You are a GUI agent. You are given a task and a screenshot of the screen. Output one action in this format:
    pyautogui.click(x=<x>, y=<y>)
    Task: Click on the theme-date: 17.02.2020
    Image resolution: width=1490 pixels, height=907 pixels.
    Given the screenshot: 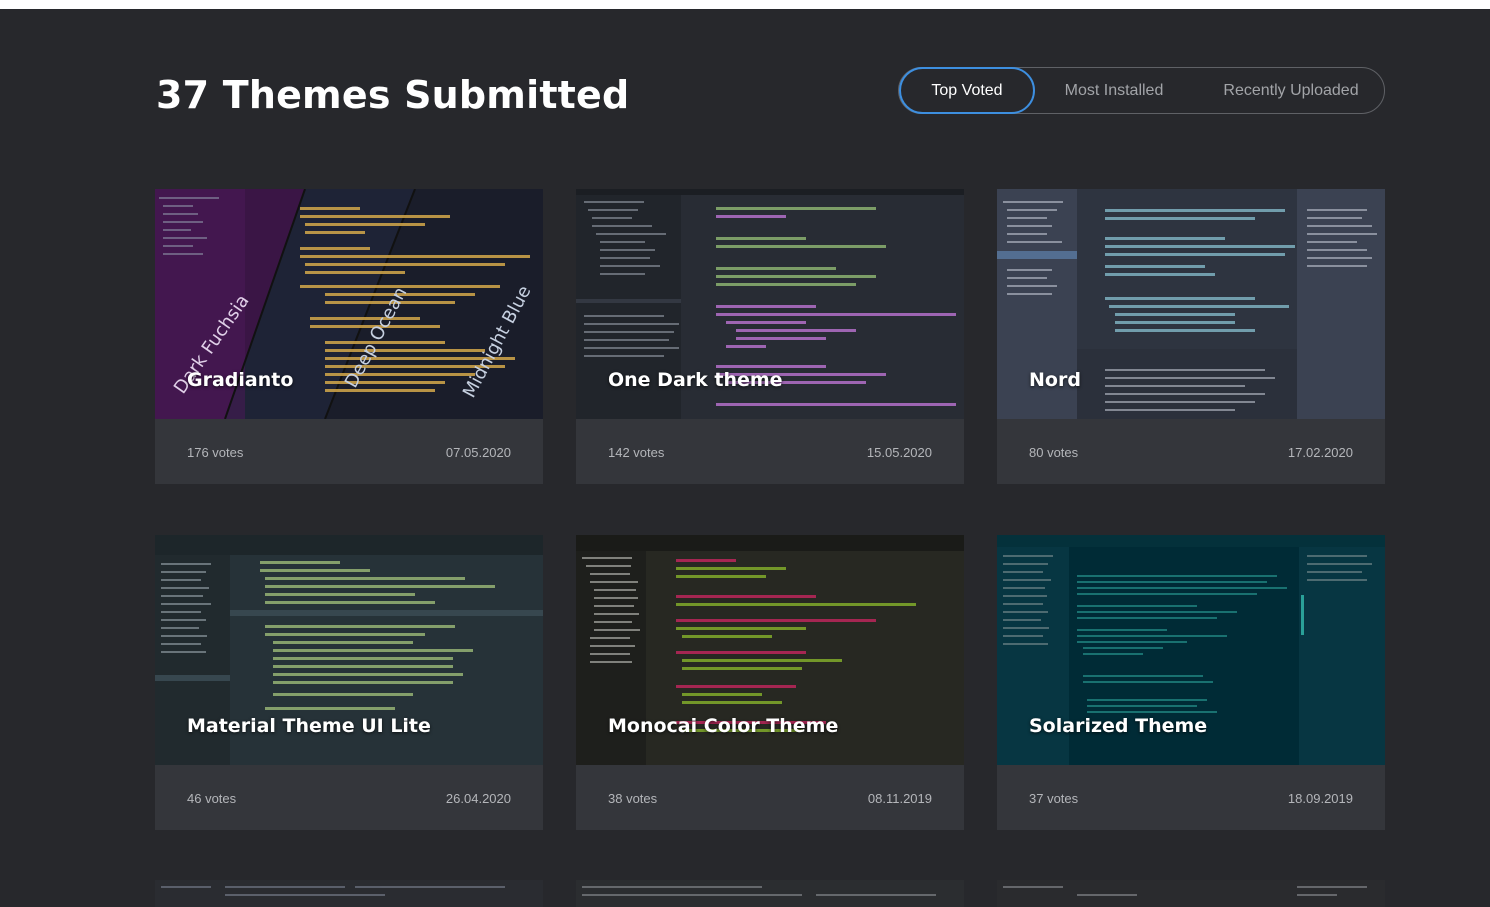 What is the action you would take?
    pyautogui.click(x=1320, y=452)
    